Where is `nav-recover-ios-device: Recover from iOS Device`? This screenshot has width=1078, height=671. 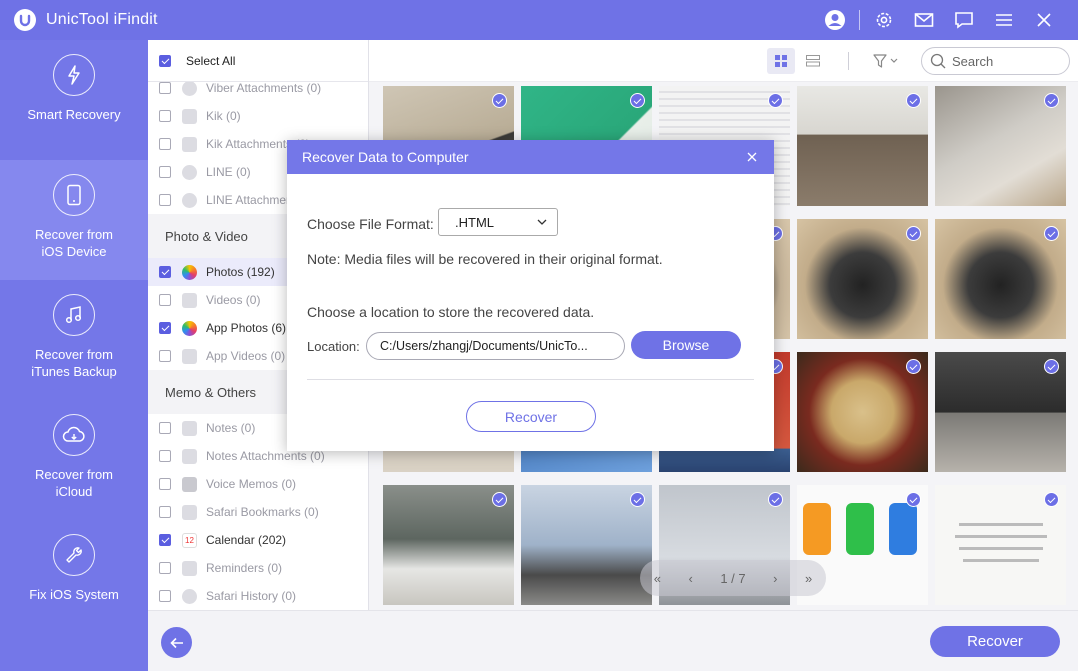 nav-recover-ios-device: Recover from iOS Device is located at coordinates (74, 220).